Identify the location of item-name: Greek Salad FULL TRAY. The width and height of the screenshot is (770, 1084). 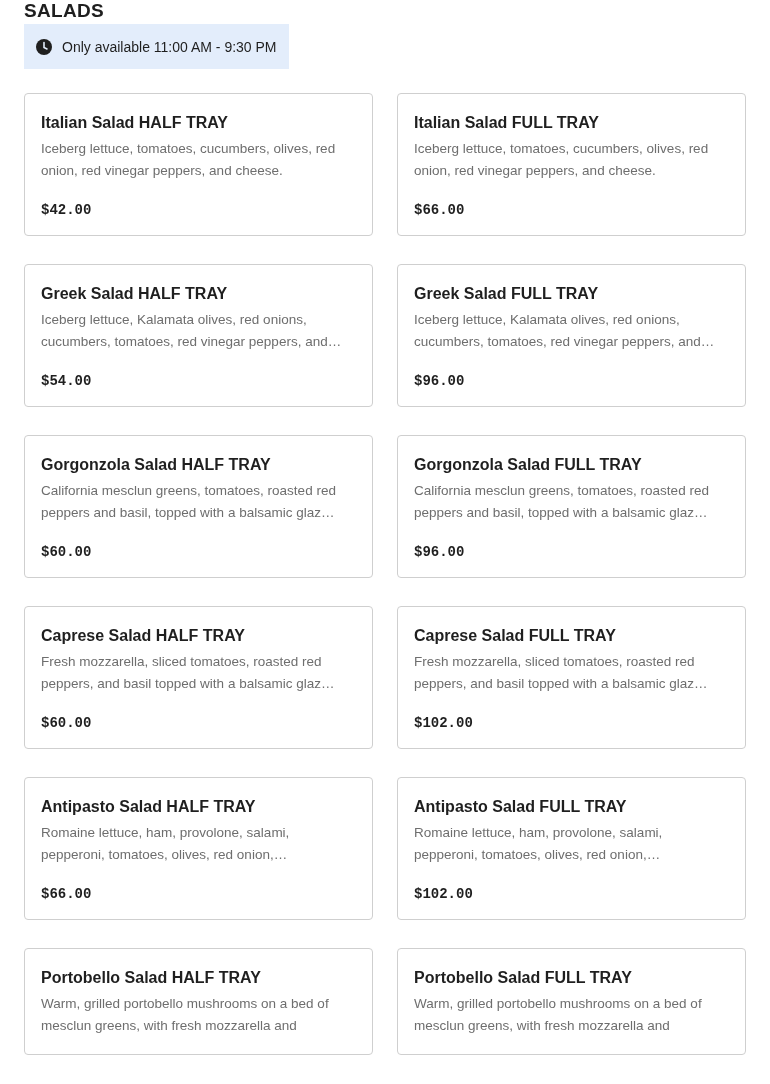
(507, 294).